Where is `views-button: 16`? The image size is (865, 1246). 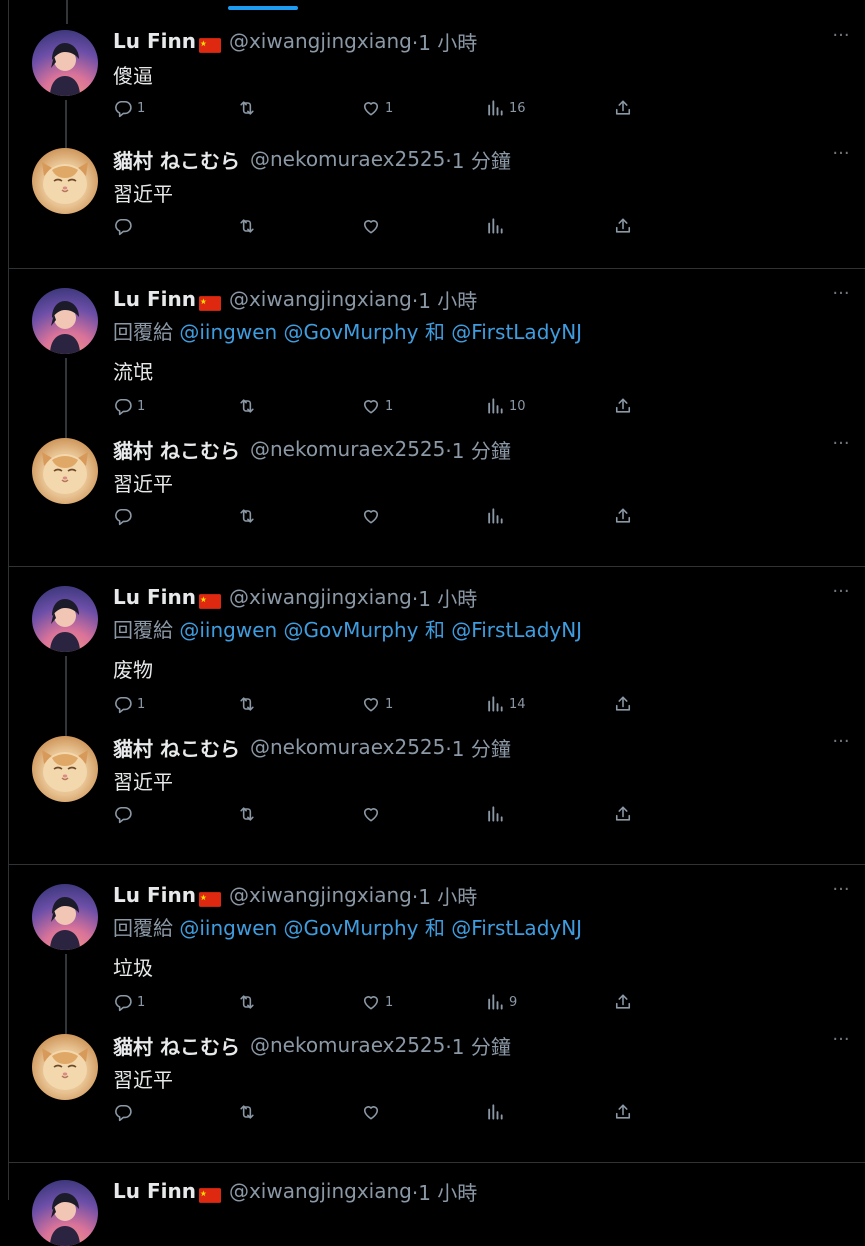
views-button: 16 is located at coordinates (505, 108).